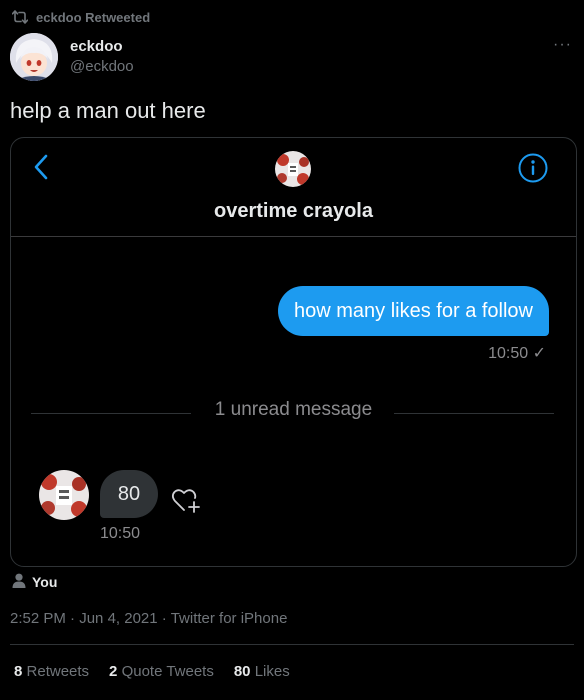 This screenshot has height=700, width=584. I want to click on quote-tweets-label: Quote Tweets, so click(167, 671).